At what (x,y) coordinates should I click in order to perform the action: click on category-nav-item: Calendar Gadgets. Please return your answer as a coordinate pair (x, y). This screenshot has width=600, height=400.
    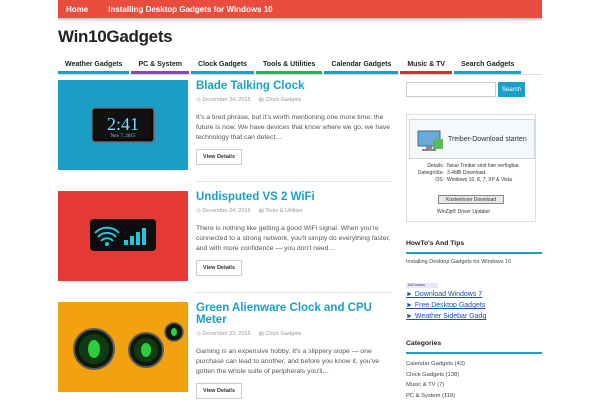
    Looking at the image, I should click on (361, 66).